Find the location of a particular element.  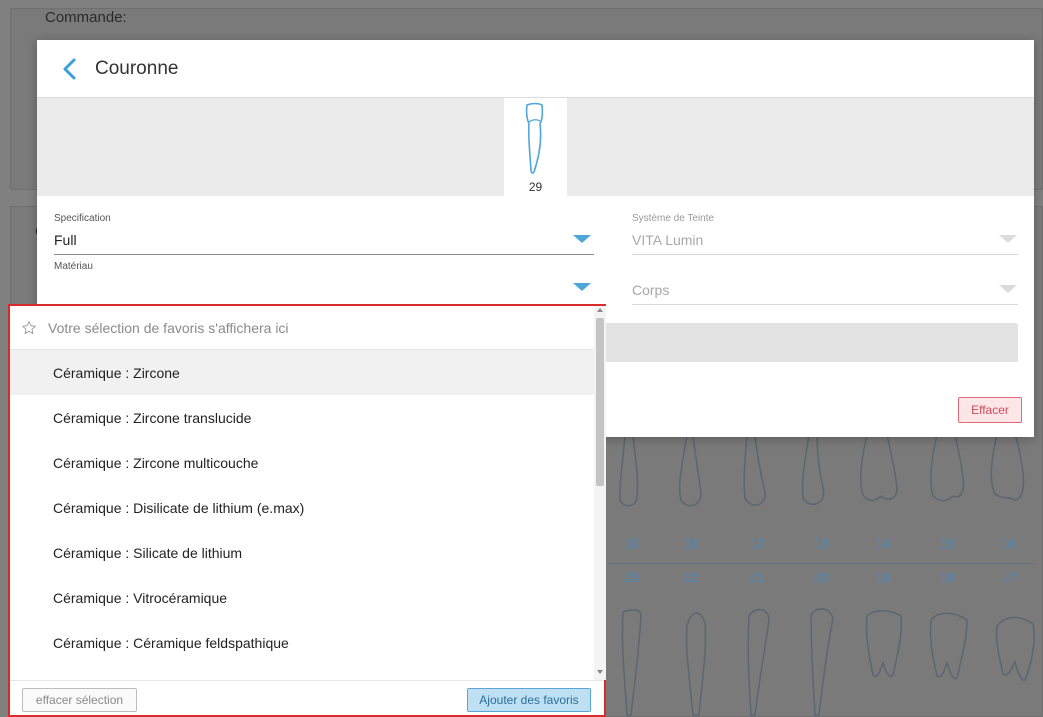

list-item: Céramique : Silicate de lithium is located at coordinates (302, 552).